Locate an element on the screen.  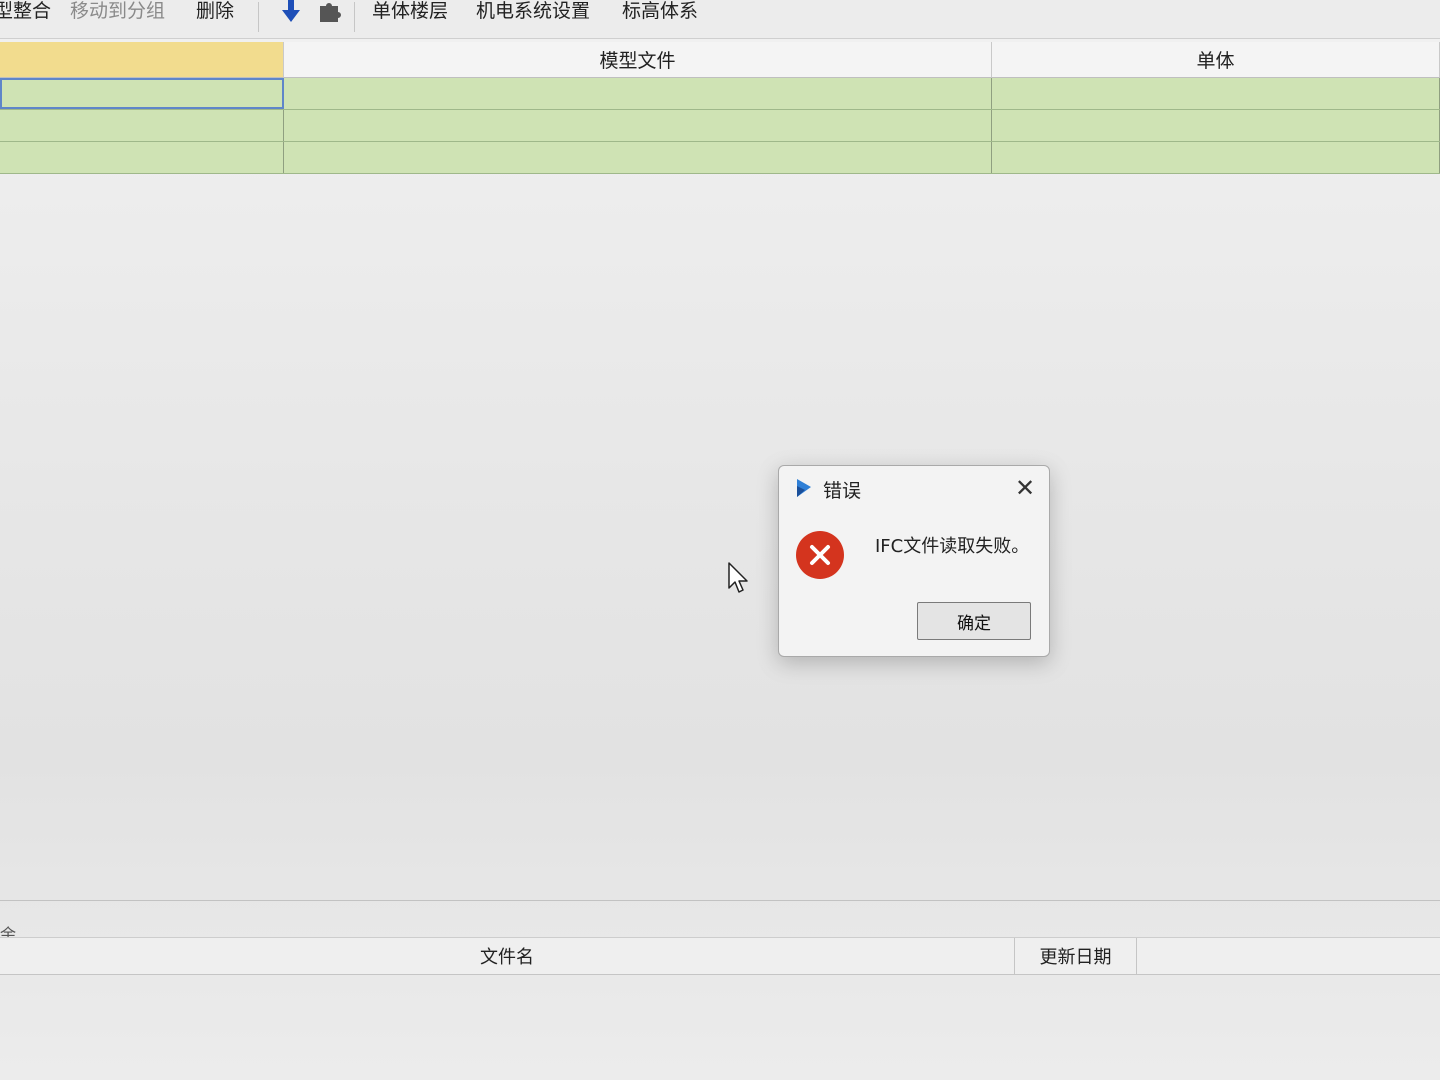
column-header-filename: 文件名 is located at coordinates (507, 956).